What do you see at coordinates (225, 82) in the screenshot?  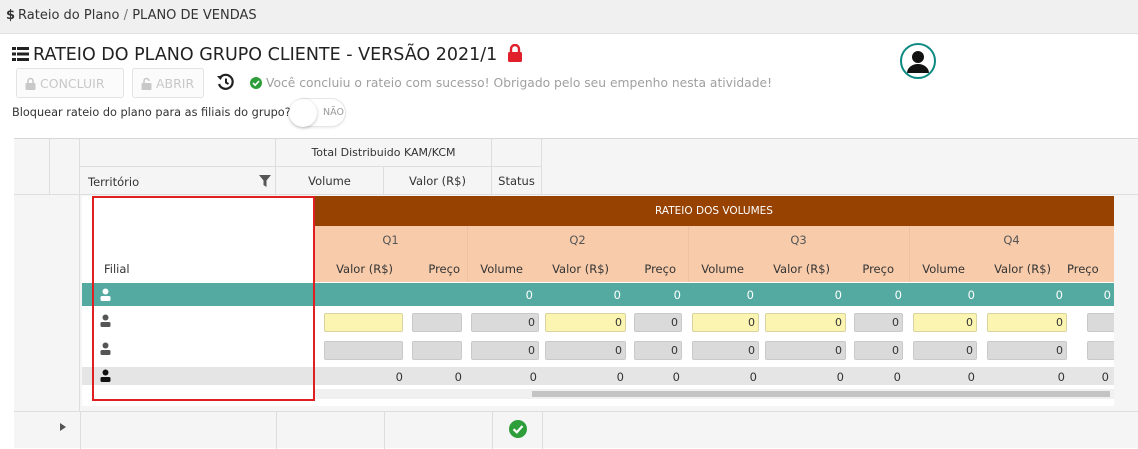 I see `history-icon` at bounding box center [225, 82].